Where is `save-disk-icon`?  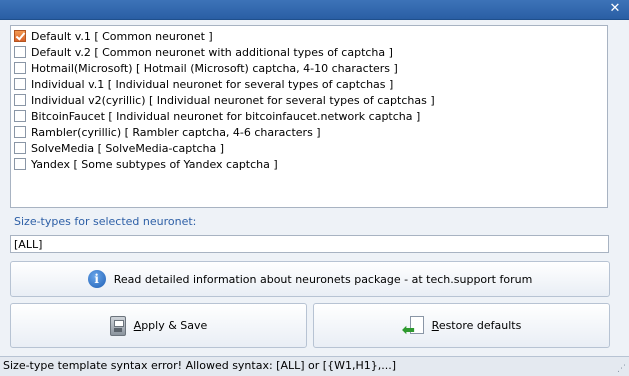 save-disk-icon is located at coordinates (117, 325).